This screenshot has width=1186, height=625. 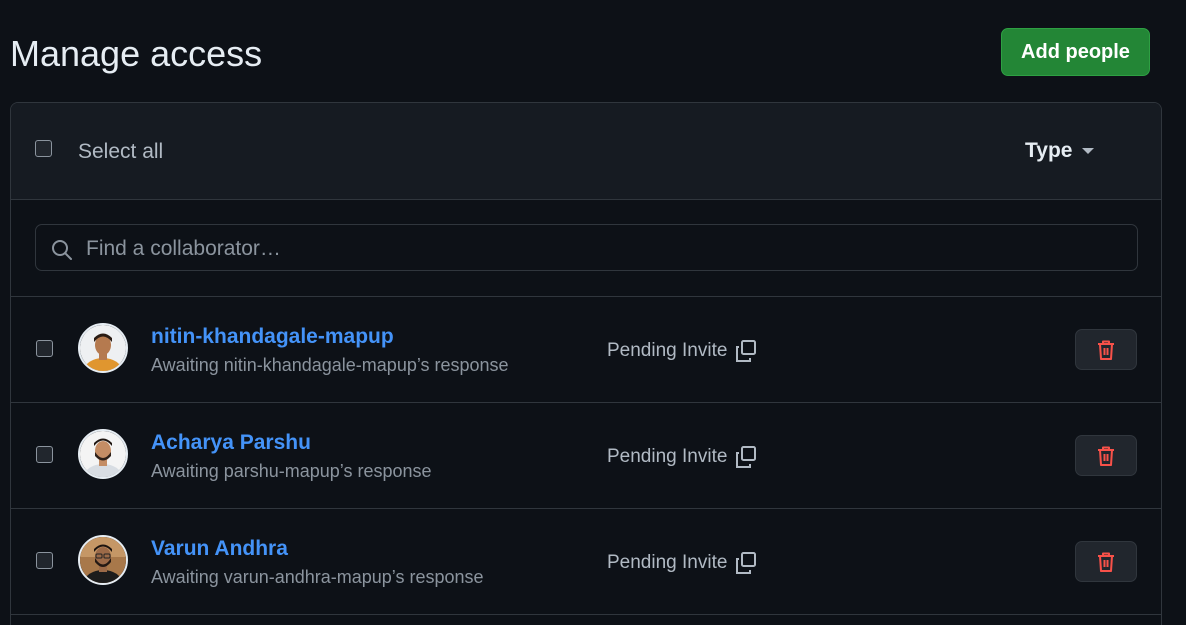 I want to click on collaborator-subtitle: Awaiting varun-andhra-mapup’s response, so click(x=317, y=577).